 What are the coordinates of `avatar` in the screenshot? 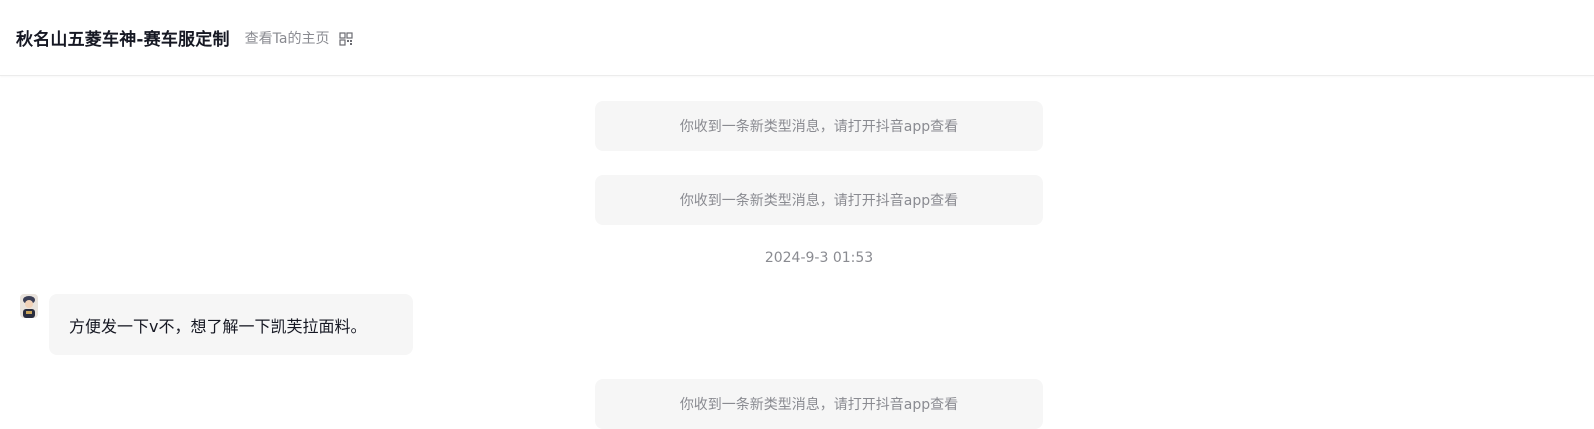 It's located at (29, 306).